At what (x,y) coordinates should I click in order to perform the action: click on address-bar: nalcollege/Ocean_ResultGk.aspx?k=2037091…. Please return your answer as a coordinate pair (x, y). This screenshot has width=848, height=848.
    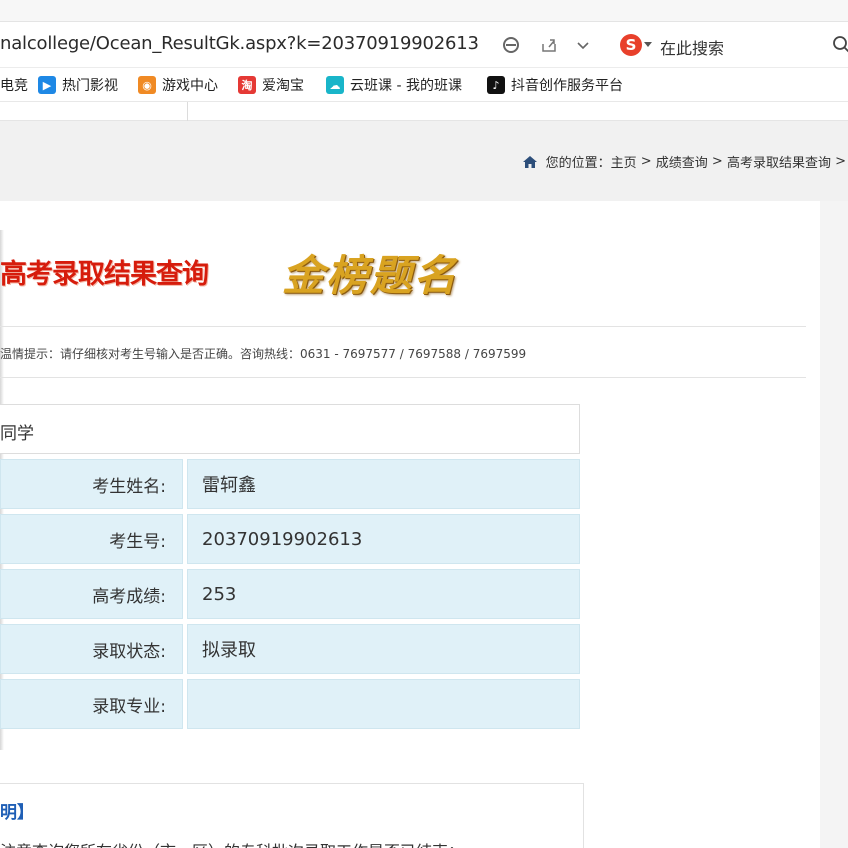
    Looking at the image, I should click on (424, 45).